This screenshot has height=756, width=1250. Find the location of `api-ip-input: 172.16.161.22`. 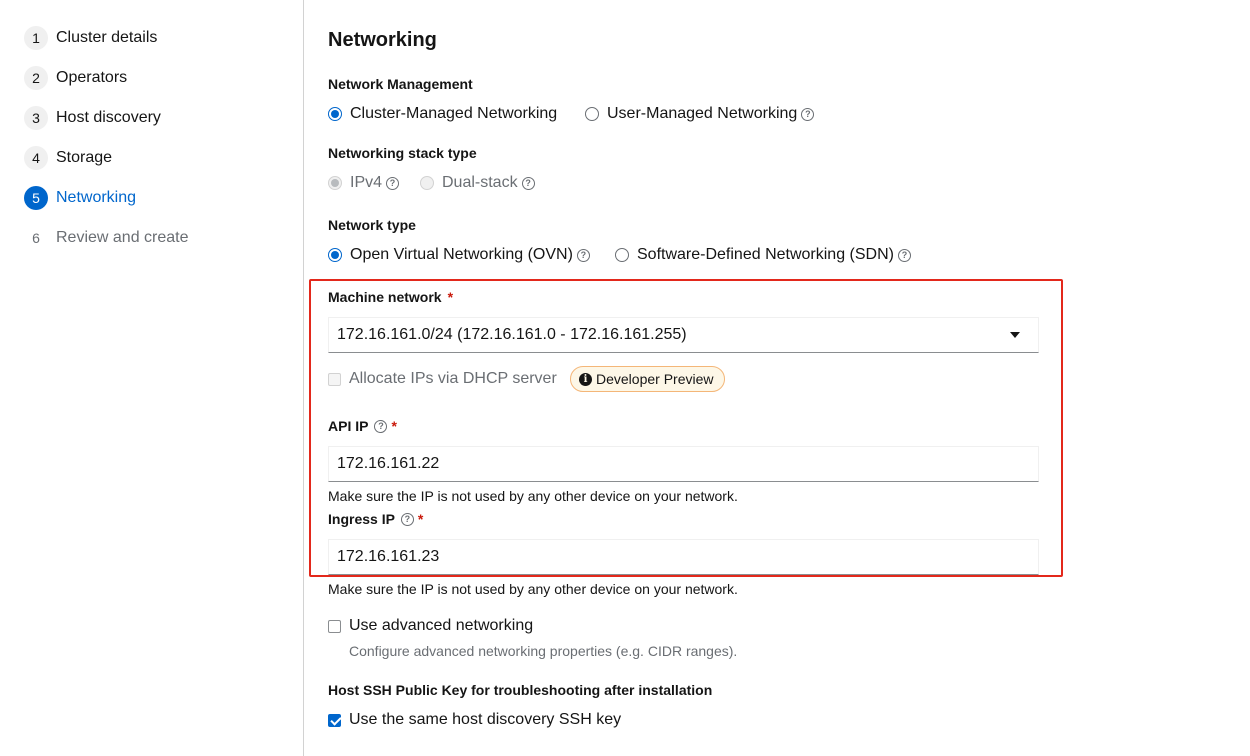

api-ip-input: 172.16.161.22 is located at coordinates (683, 464).